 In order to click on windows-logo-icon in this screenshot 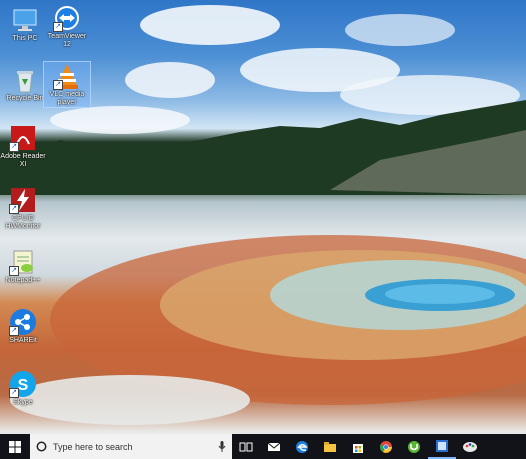, I will do `click(15, 446)`.